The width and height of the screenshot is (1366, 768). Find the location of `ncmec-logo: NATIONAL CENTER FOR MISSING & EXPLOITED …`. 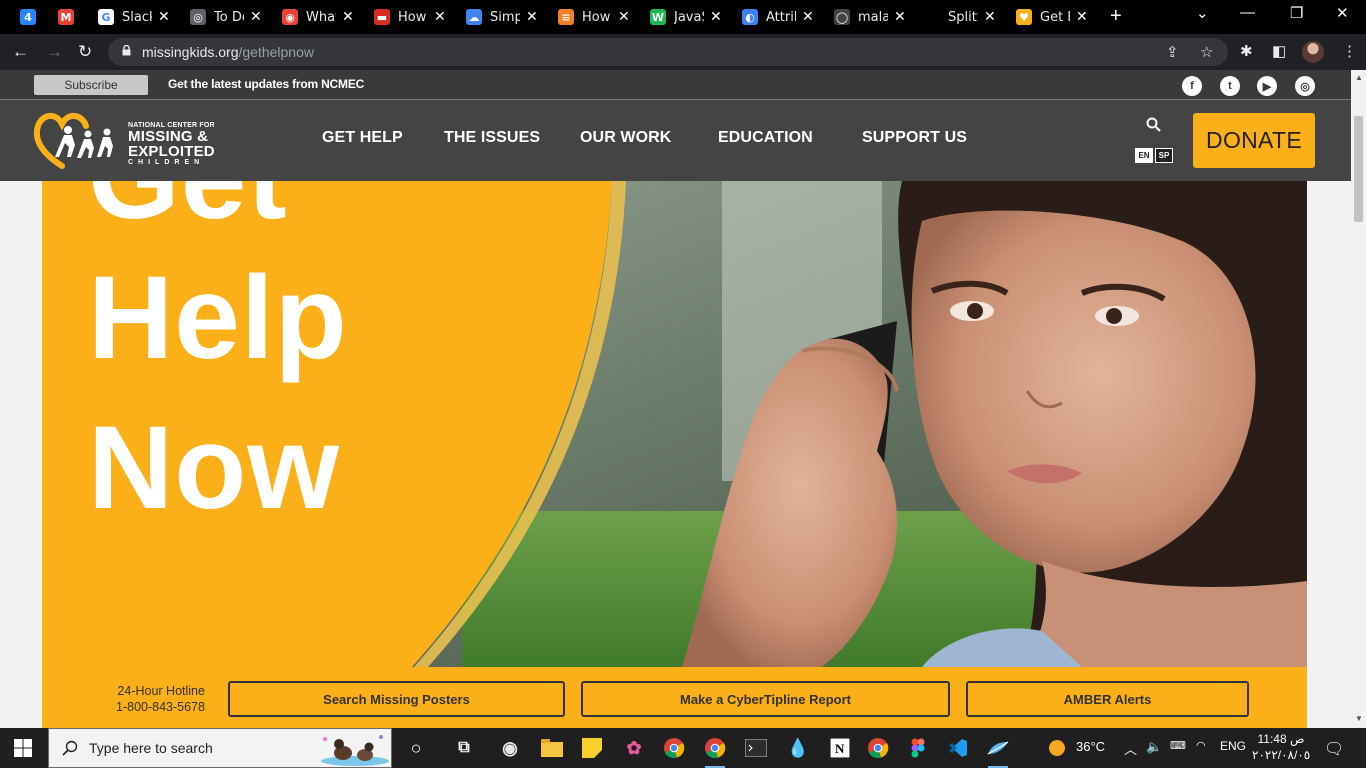

ncmec-logo: NATIONAL CENTER FOR MISSING & EXPLOITED … is located at coordinates (137, 141).